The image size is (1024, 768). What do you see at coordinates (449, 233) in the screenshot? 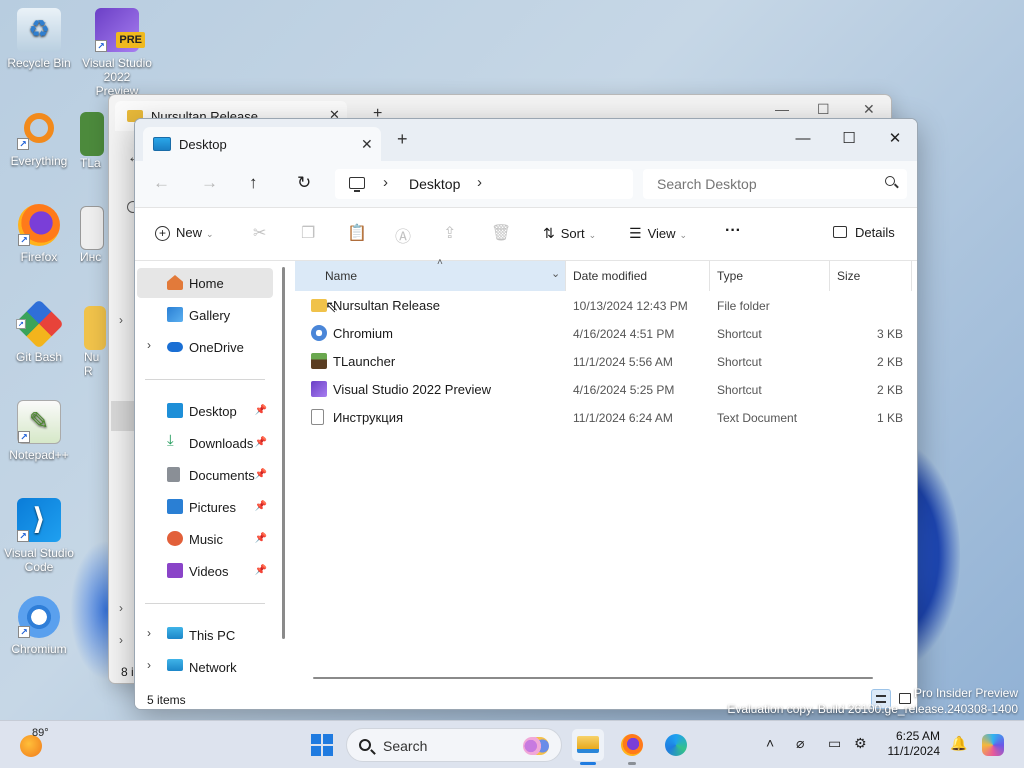
I see `share-icon: ⇪` at bounding box center [449, 233].